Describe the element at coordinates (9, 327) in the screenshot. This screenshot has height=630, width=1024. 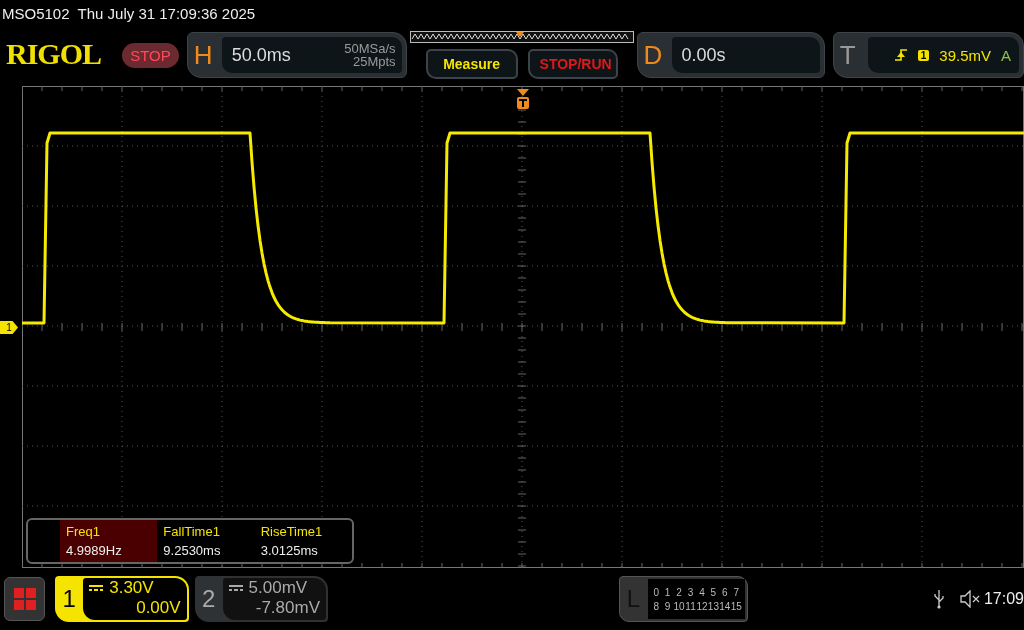
I see `channel-marker: 1` at that location.